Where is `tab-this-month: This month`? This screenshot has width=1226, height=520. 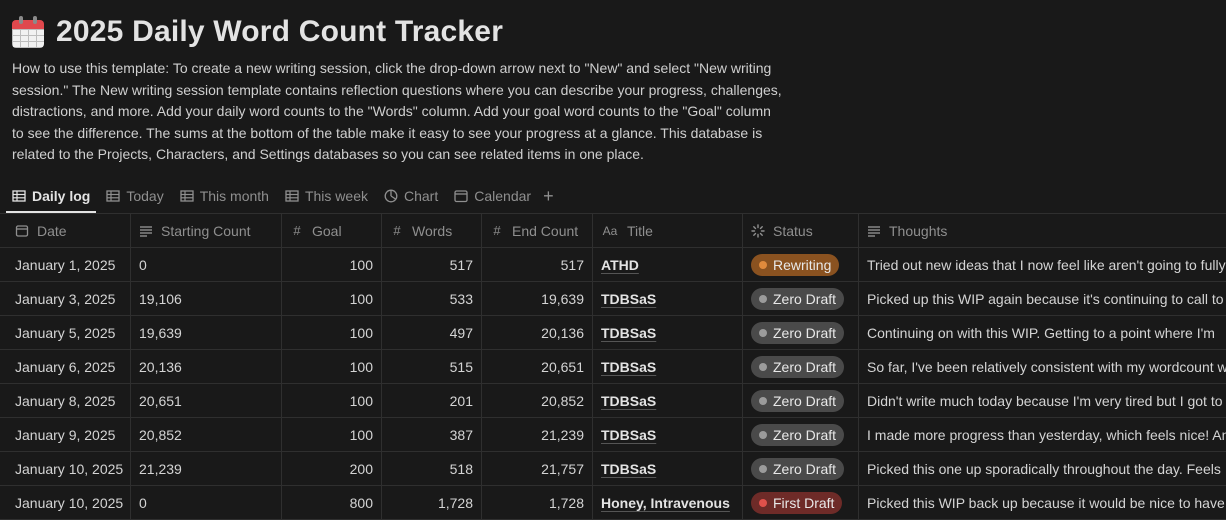 tab-this-month: This month is located at coordinates (224, 196).